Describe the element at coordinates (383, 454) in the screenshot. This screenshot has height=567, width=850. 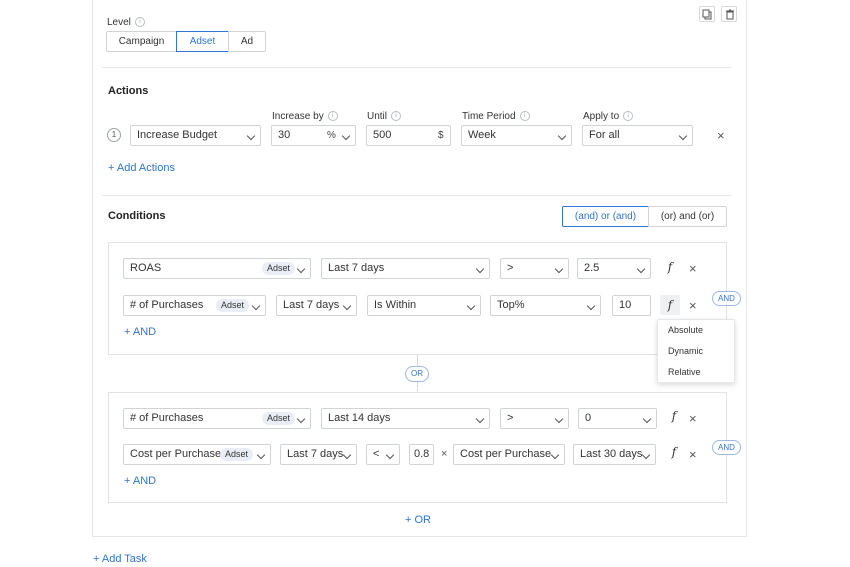
I see `operator-select: <` at that location.